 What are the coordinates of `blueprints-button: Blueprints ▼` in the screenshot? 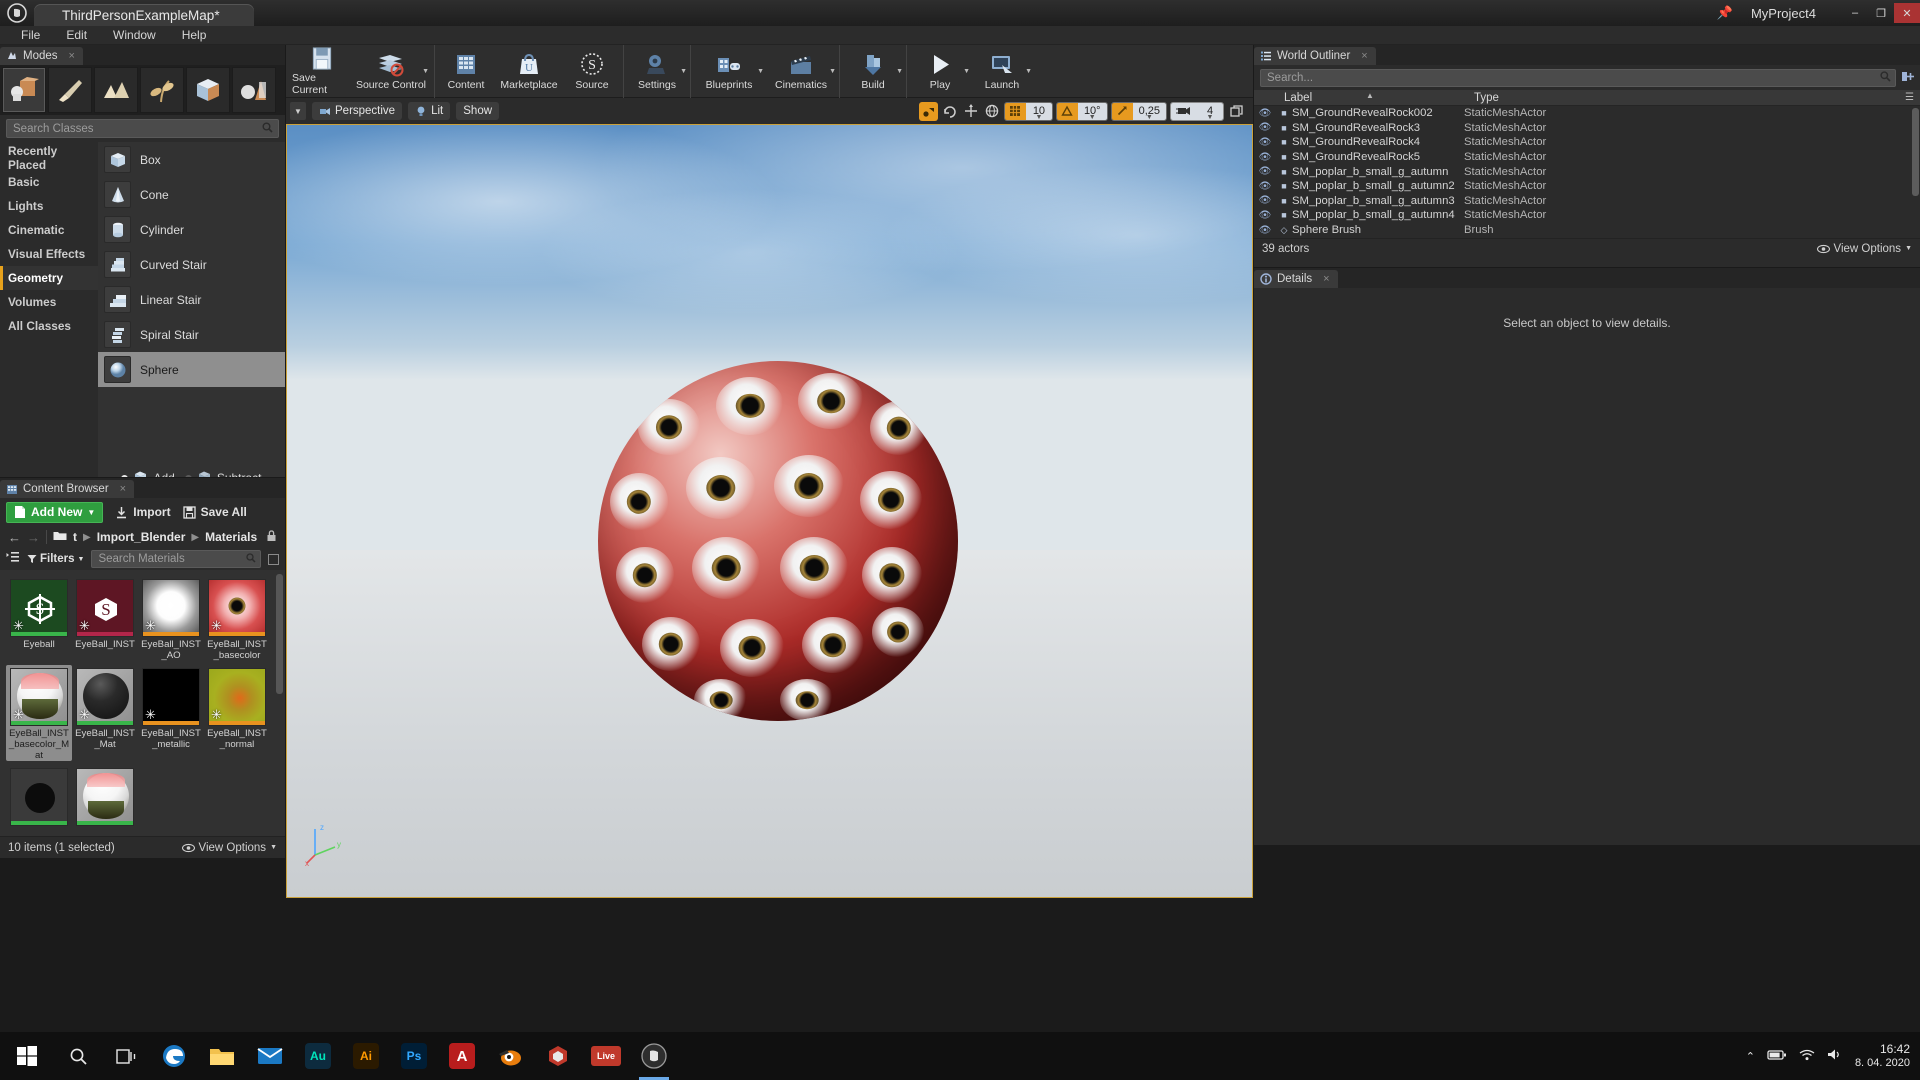 It's located at (729, 71).